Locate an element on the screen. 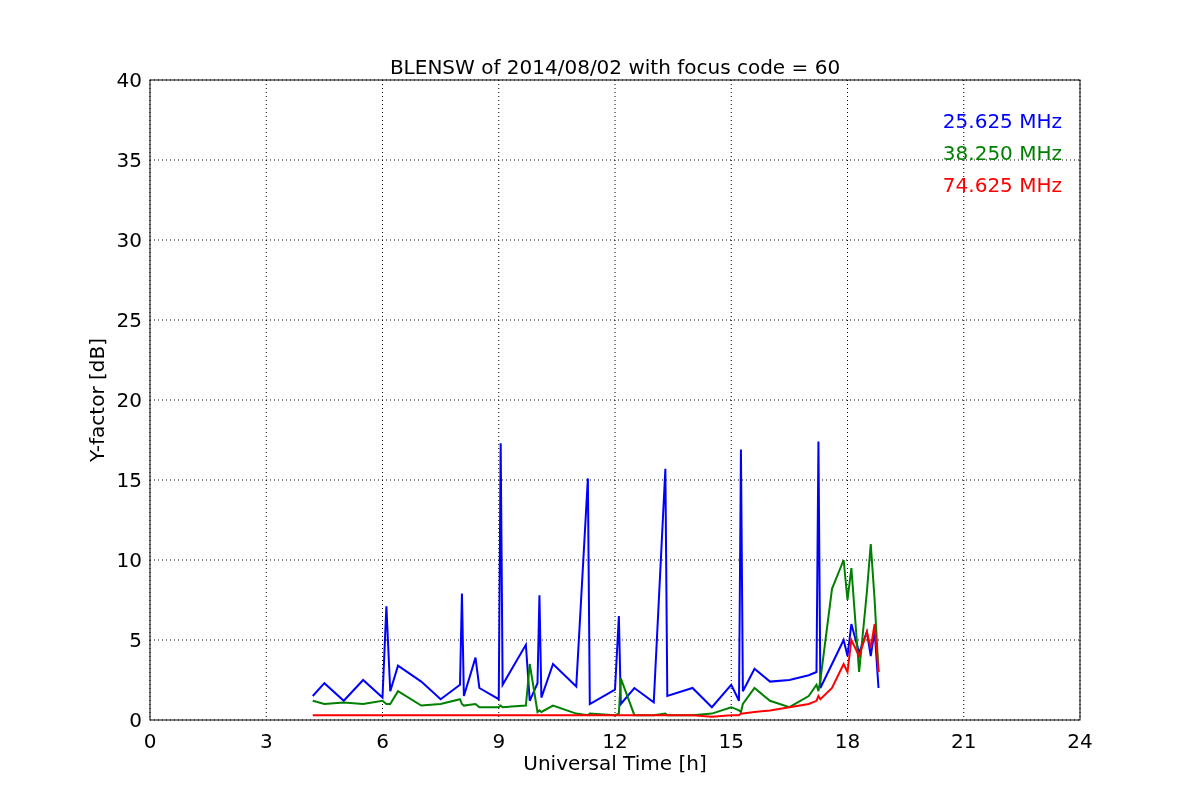  y-tick-label: 30 is located at coordinates (129, 240).